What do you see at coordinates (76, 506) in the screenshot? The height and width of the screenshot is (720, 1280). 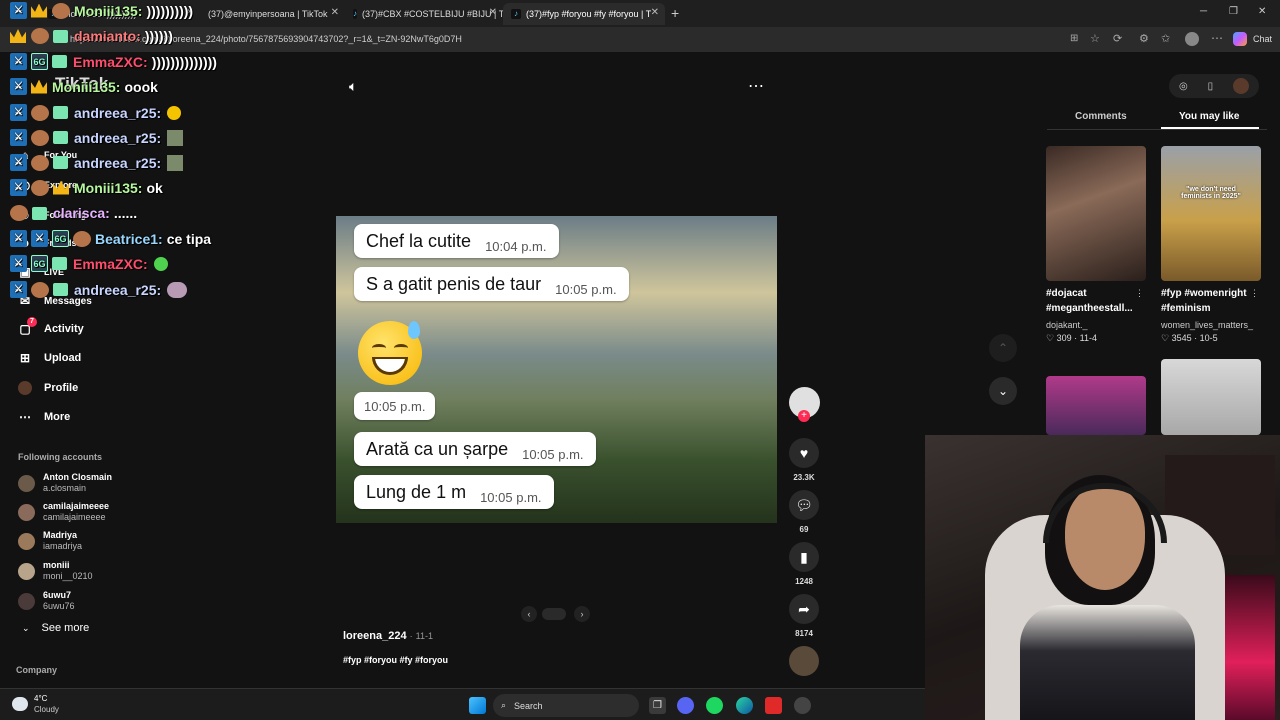 I see `account-name: camilajaimeeee` at bounding box center [76, 506].